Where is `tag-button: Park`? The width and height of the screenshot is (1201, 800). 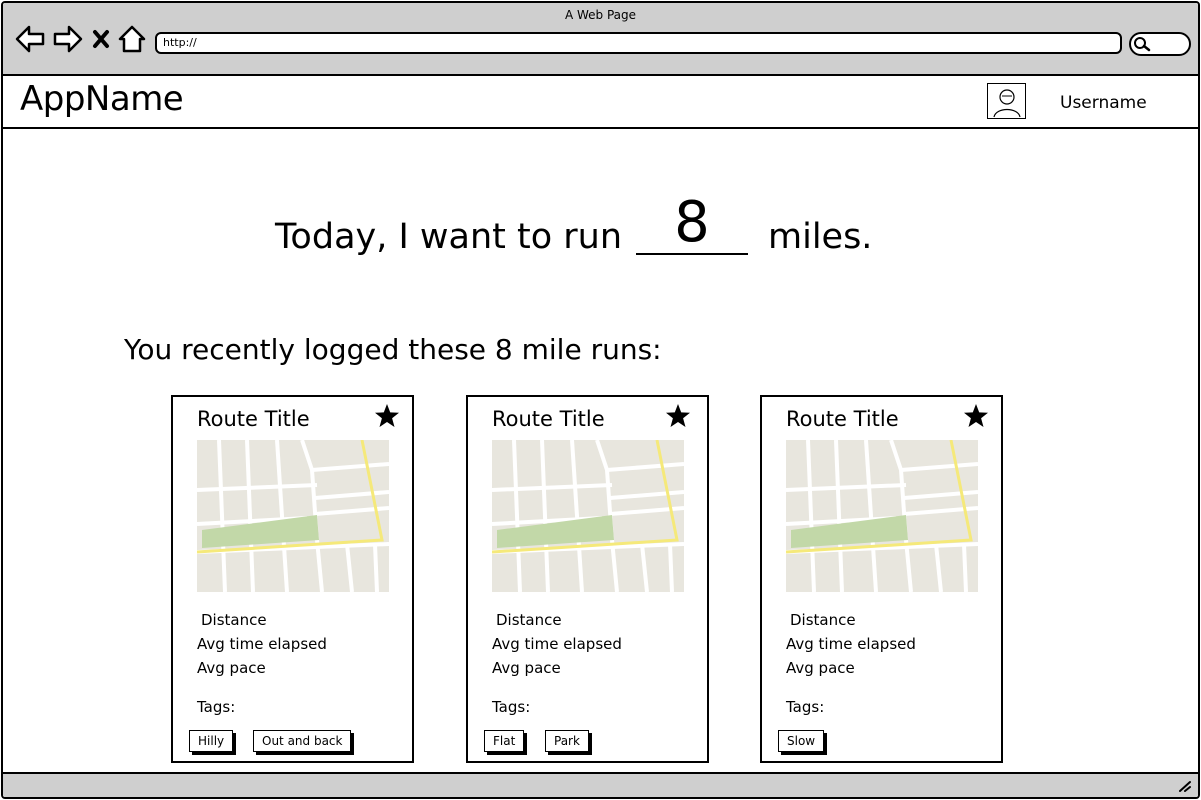
tag-button: Park is located at coordinates (567, 741).